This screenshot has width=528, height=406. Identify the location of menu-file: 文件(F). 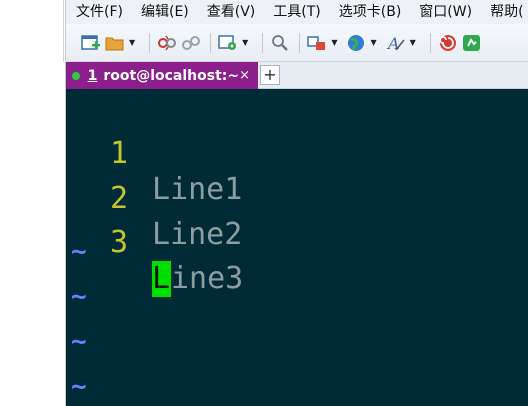
(98, 12).